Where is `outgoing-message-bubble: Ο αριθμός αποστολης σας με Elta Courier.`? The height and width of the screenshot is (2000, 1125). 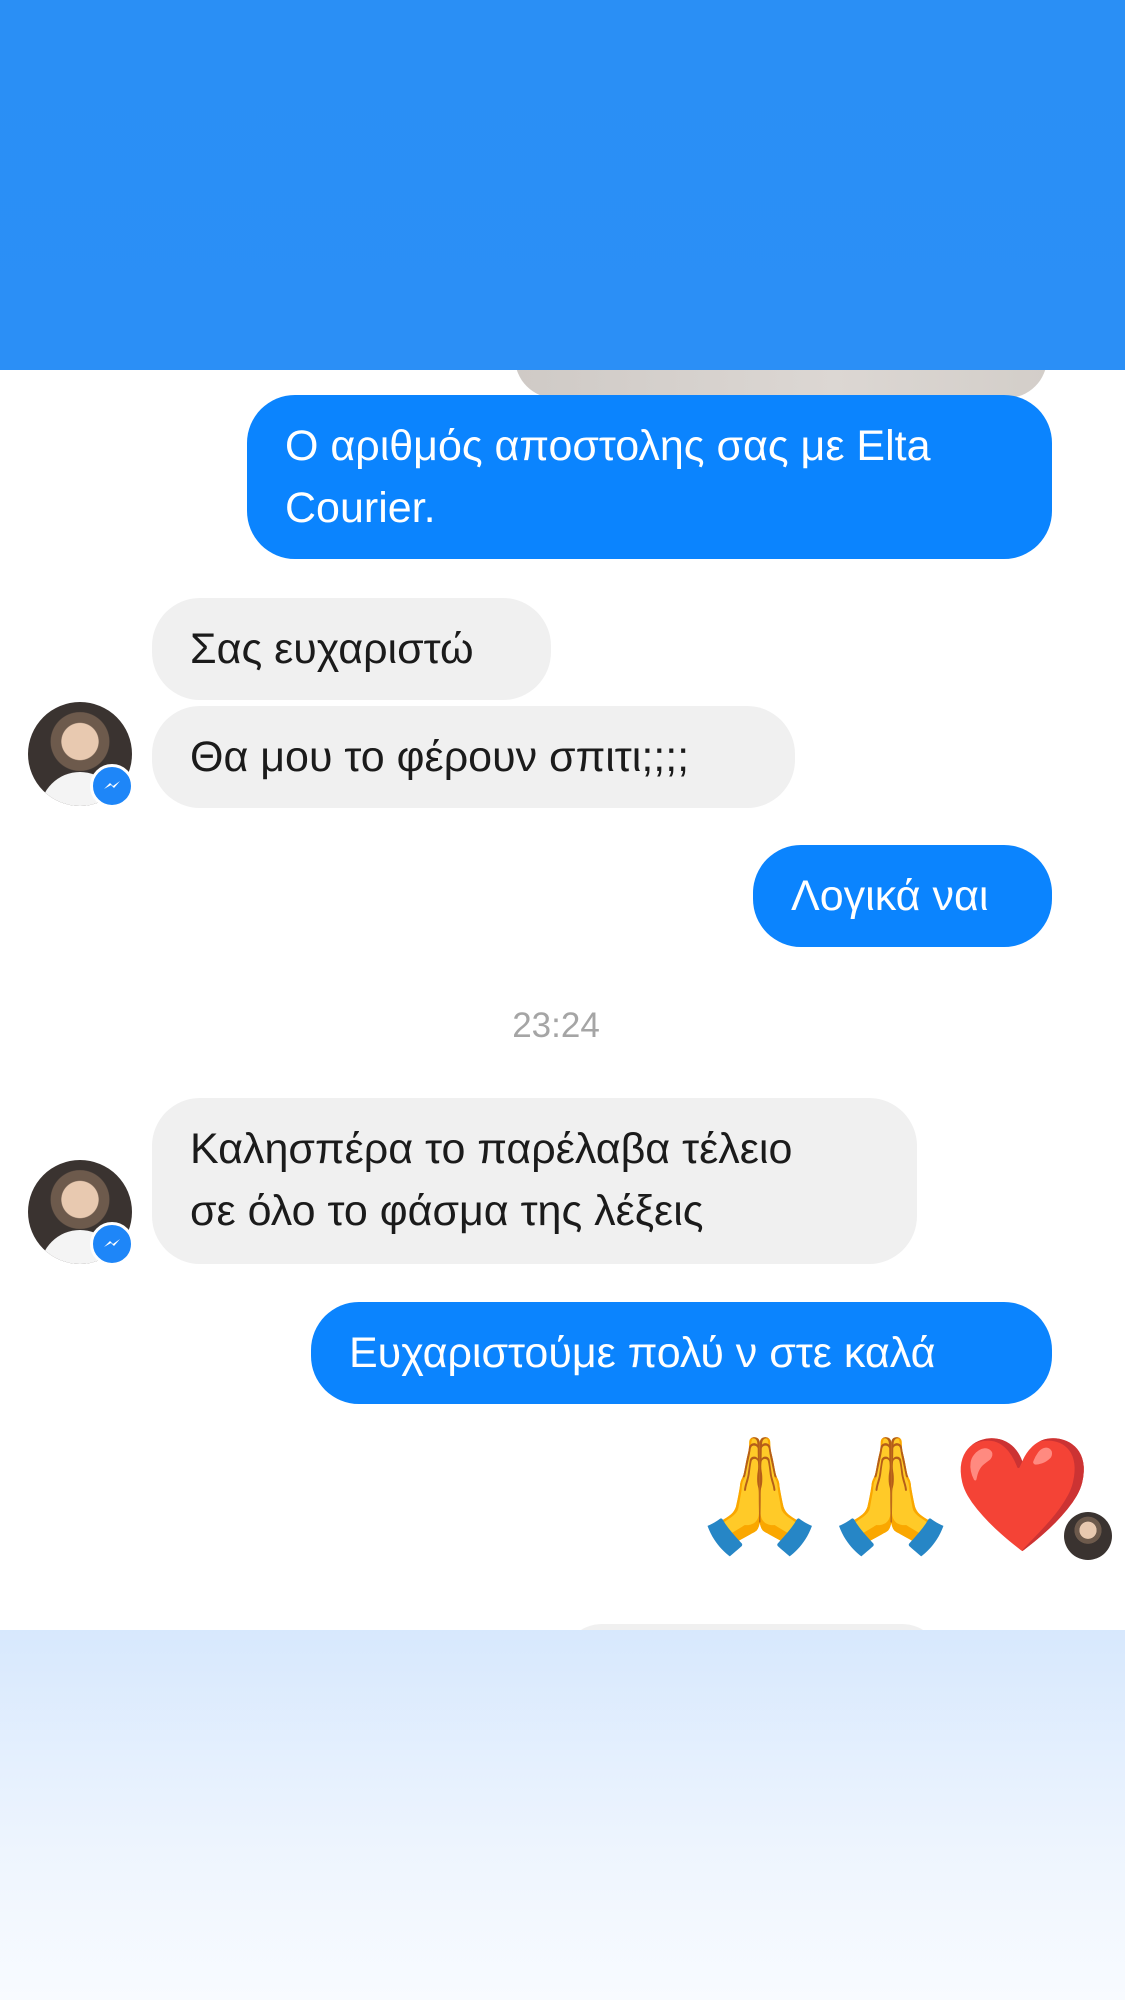
outgoing-message-bubble: Ο αριθμός αποστολης σας με Elta Courier. is located at coordinates (649, 477).